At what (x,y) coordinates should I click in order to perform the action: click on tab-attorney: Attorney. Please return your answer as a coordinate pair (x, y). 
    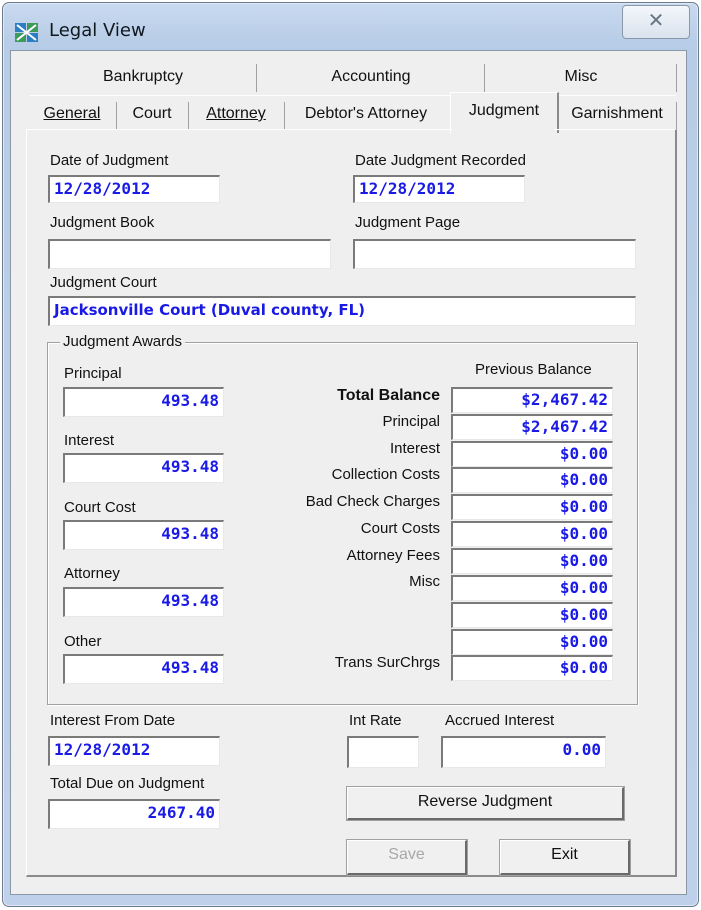
    Looking at the image, I should click on (236, 114).